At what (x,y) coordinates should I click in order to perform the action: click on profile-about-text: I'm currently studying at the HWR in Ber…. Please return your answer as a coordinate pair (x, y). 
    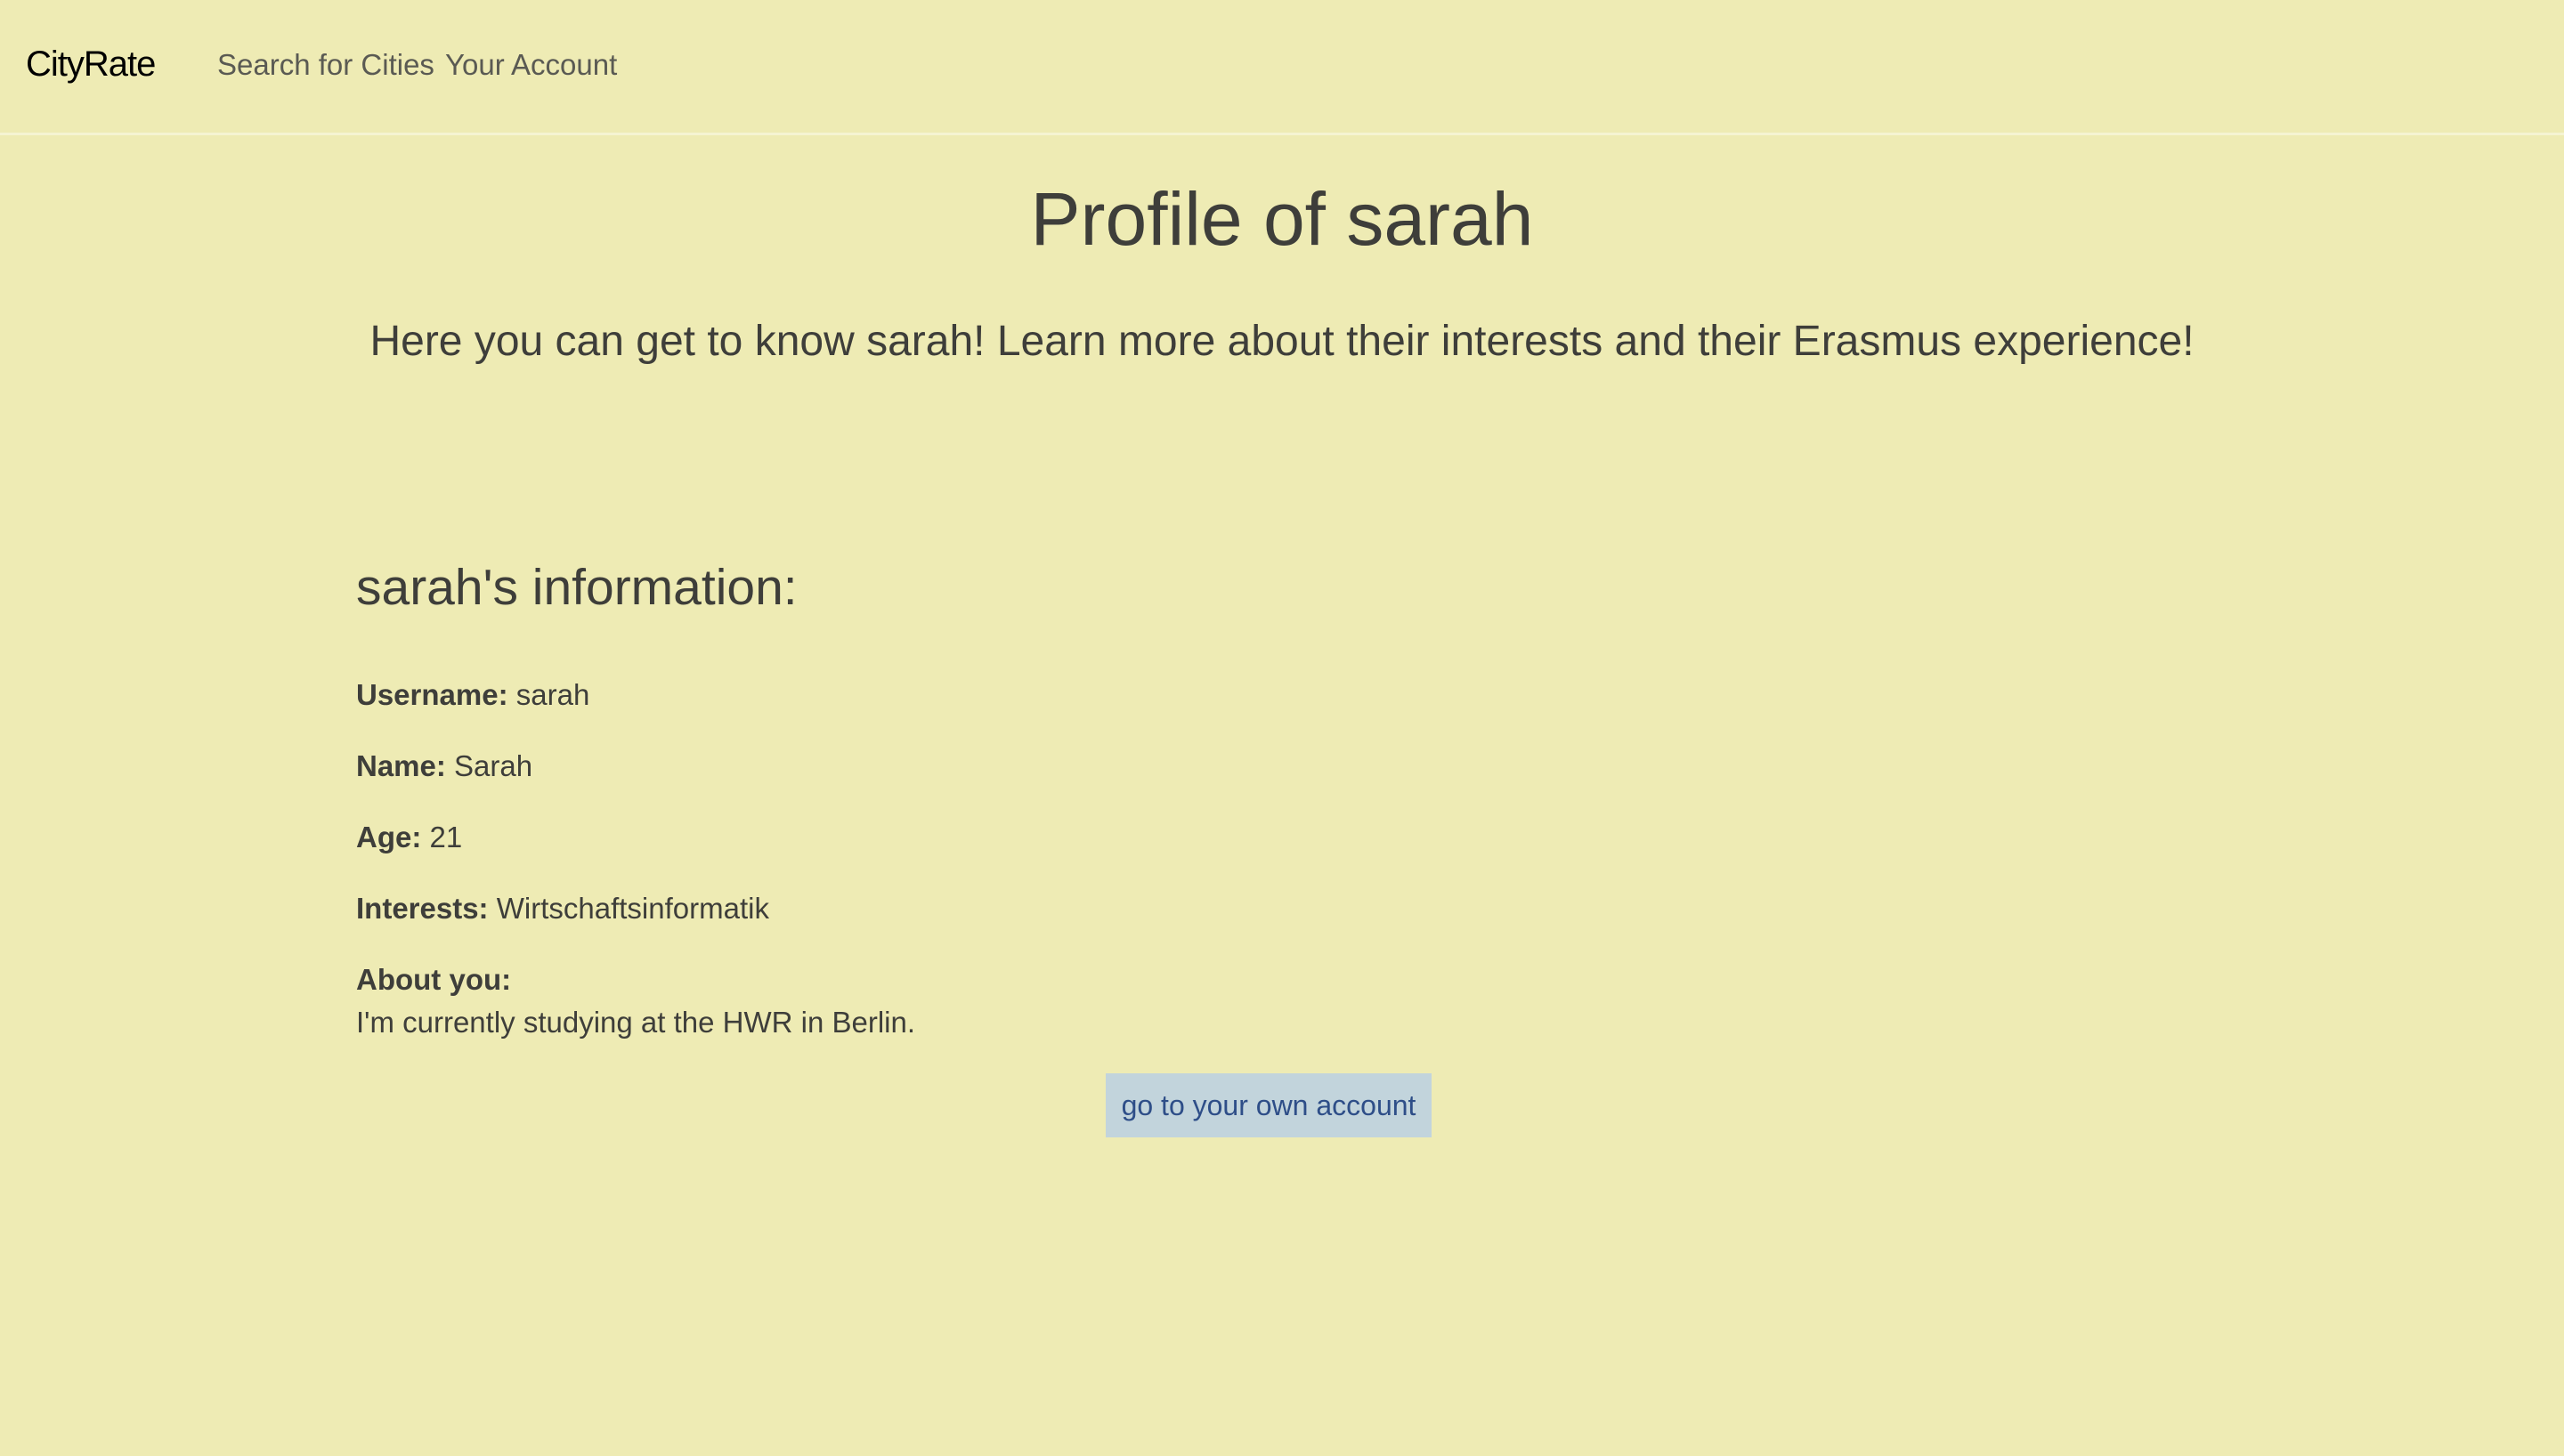
    Looking at the image, I should click on (636, 1022).